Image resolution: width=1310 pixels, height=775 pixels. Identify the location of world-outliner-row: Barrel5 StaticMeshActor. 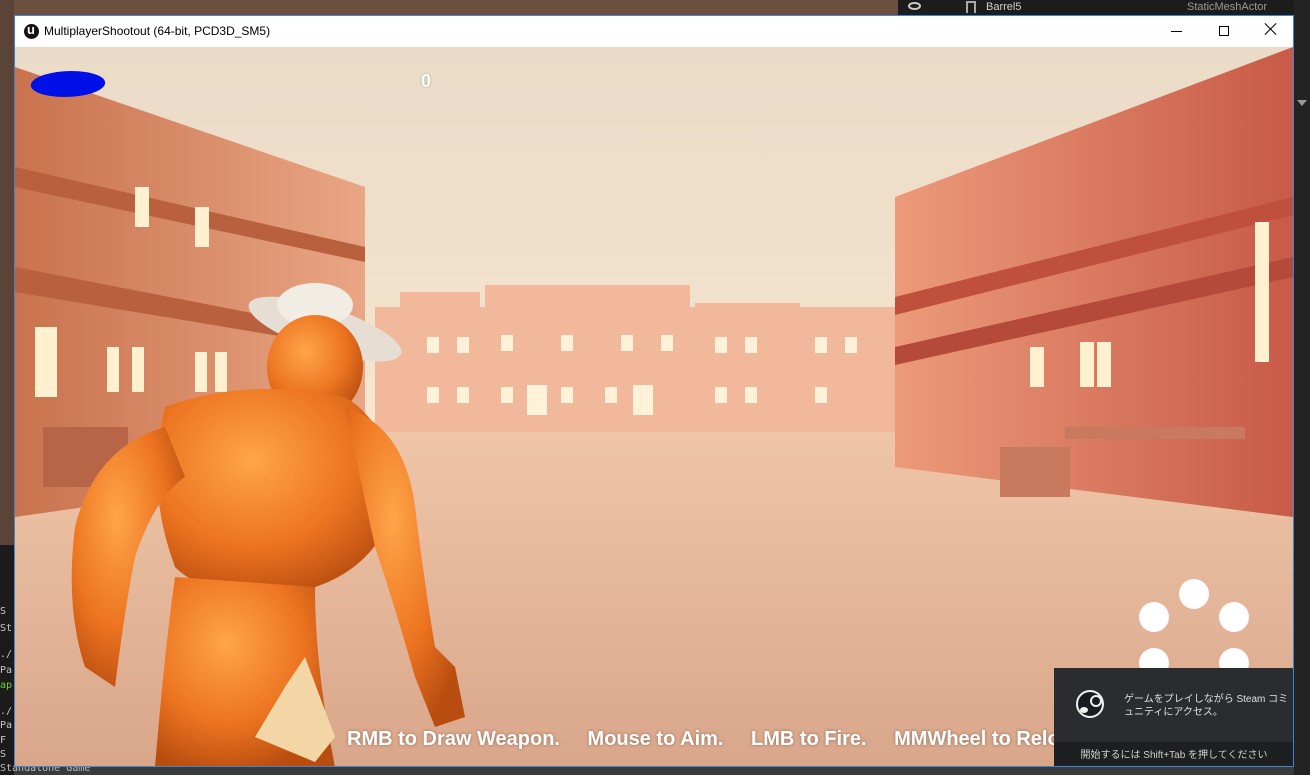
(1104, 7).